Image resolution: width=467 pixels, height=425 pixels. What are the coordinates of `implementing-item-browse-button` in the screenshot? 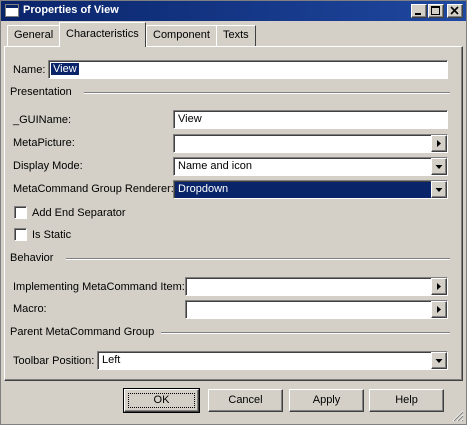 It's located at (439, 286).